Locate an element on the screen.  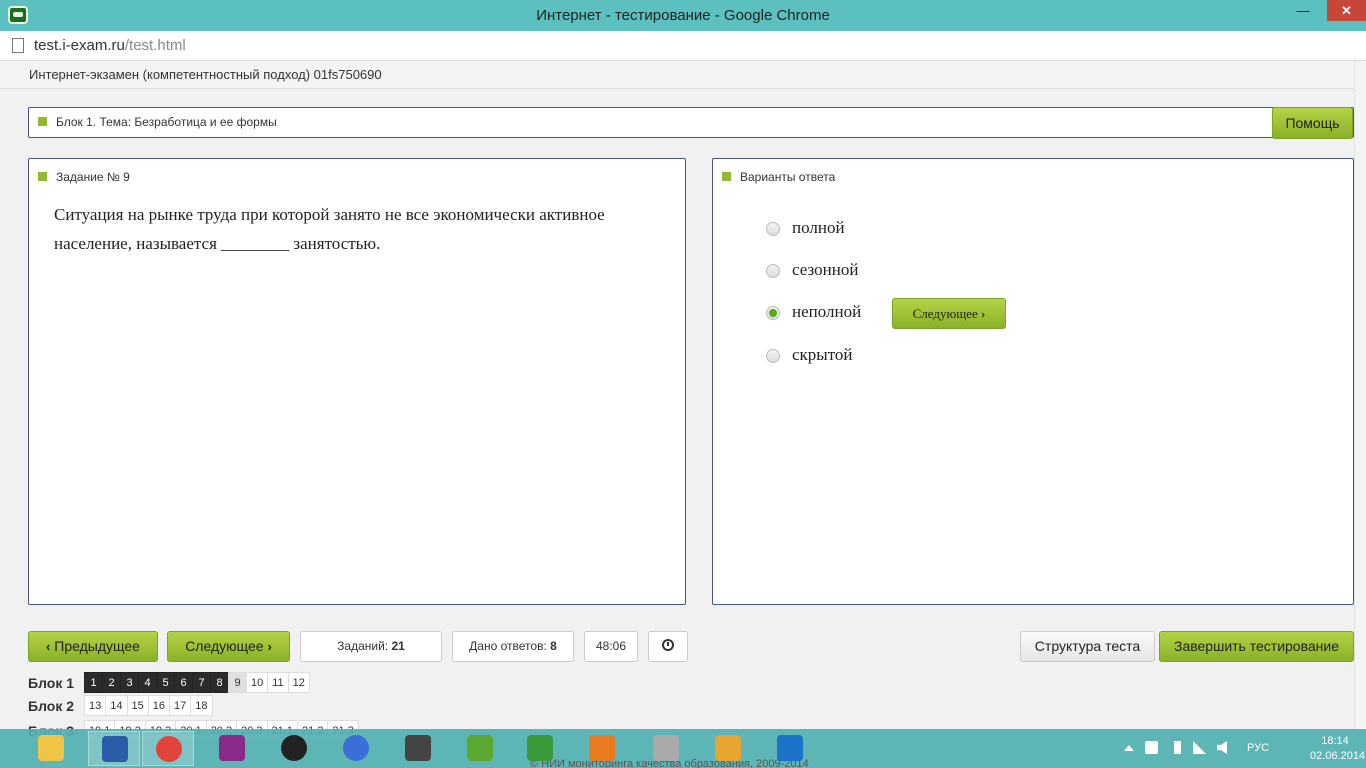
test-structure-button: Структура теста is located at coordinates (1087, 646).